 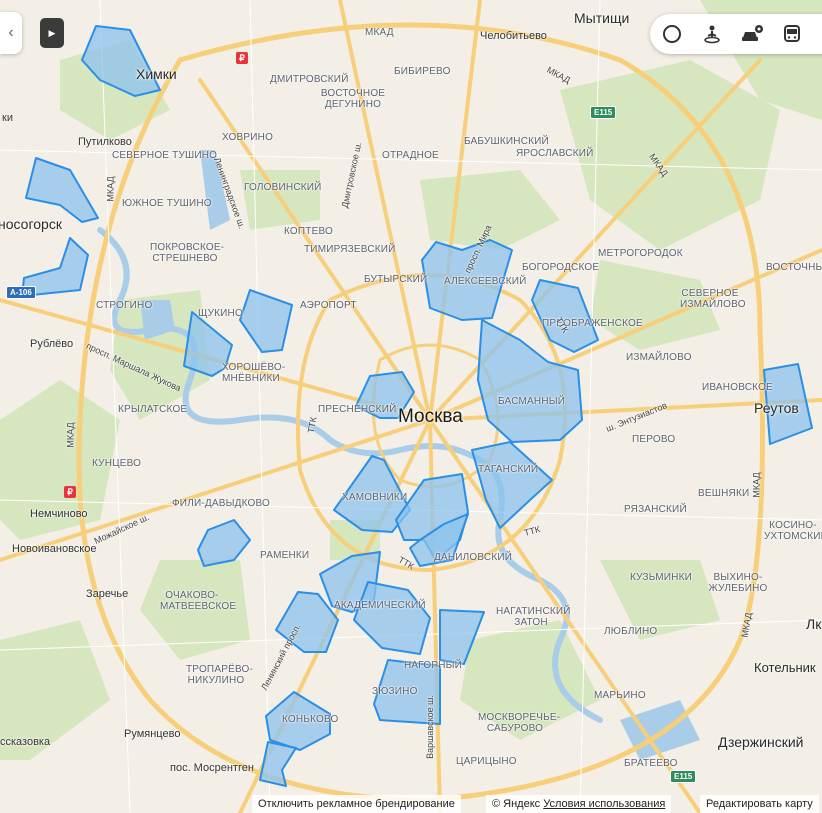 What do you see at coordinates (508, 469) in the screenshot?
I see `district-label: ТАГАНСКИЙ` at bounding box center [508, 469].